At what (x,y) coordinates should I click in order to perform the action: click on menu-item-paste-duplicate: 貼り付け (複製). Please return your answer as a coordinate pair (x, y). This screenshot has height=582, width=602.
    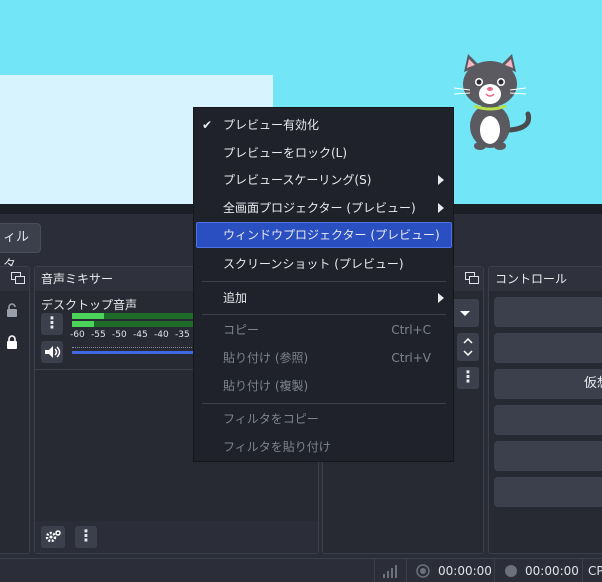
    Looking at the image, I should click on (324, 386).